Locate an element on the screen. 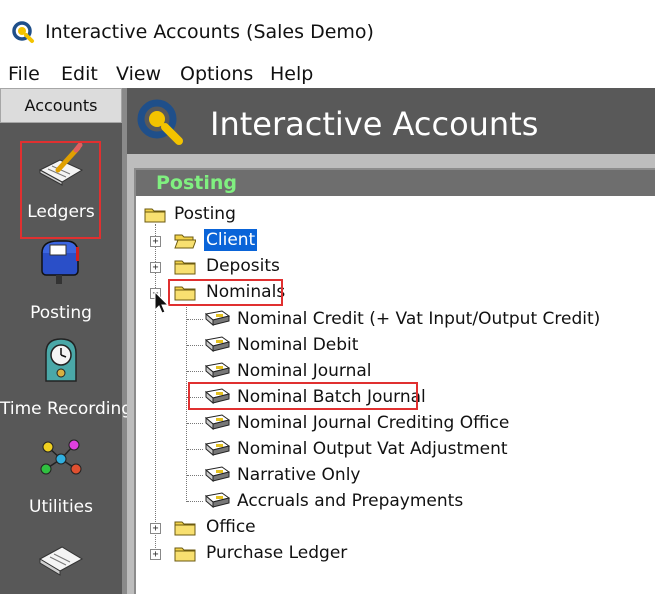  nav-label-utilities: Utilities is located at coordinates (61, 507).